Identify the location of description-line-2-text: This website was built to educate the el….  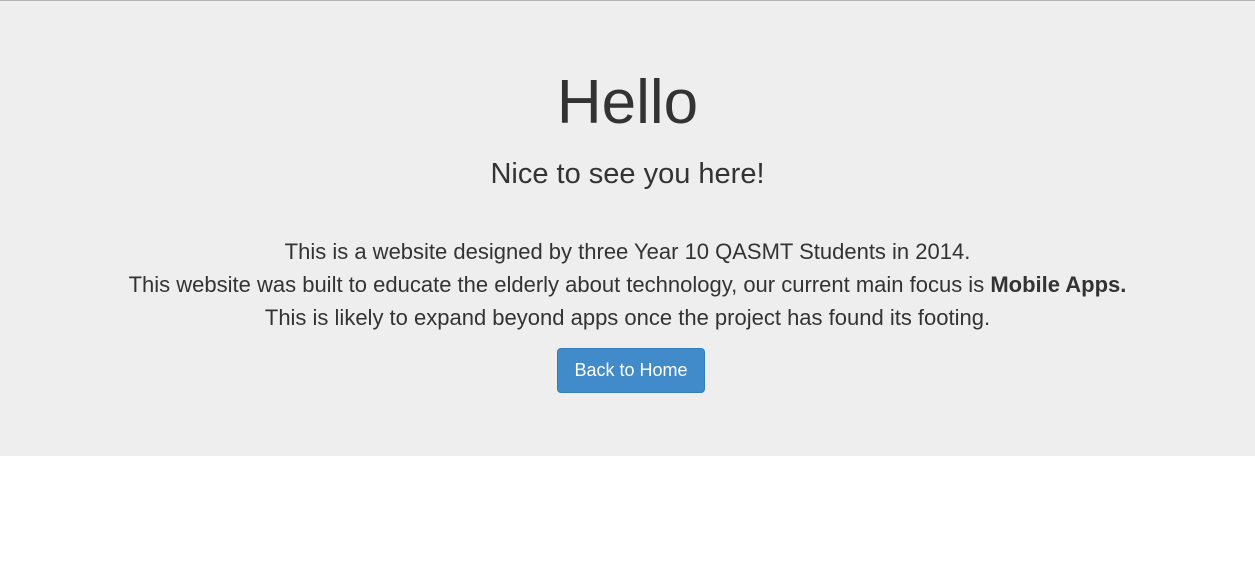
(559, 284).